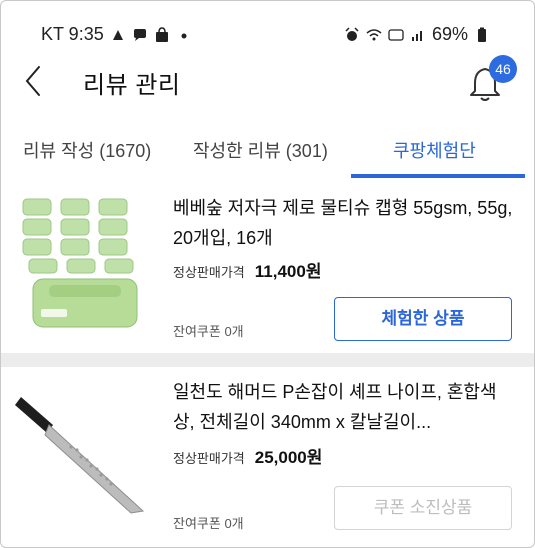 This screenshot has width=535, height=548. I want to click on status-right: 69%, so click(417, 34).